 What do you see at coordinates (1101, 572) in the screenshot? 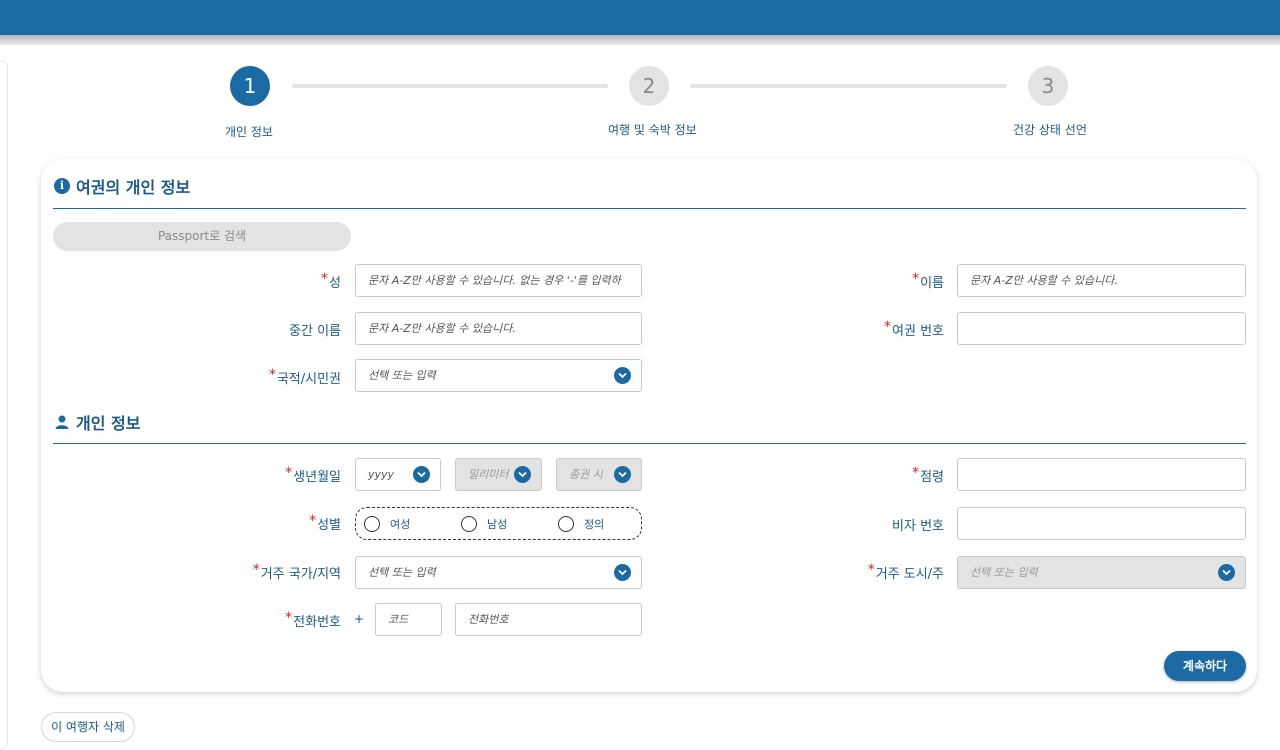
I see `residence-city-select: 선택 또는 입력` at bounding box center [1101, 572].